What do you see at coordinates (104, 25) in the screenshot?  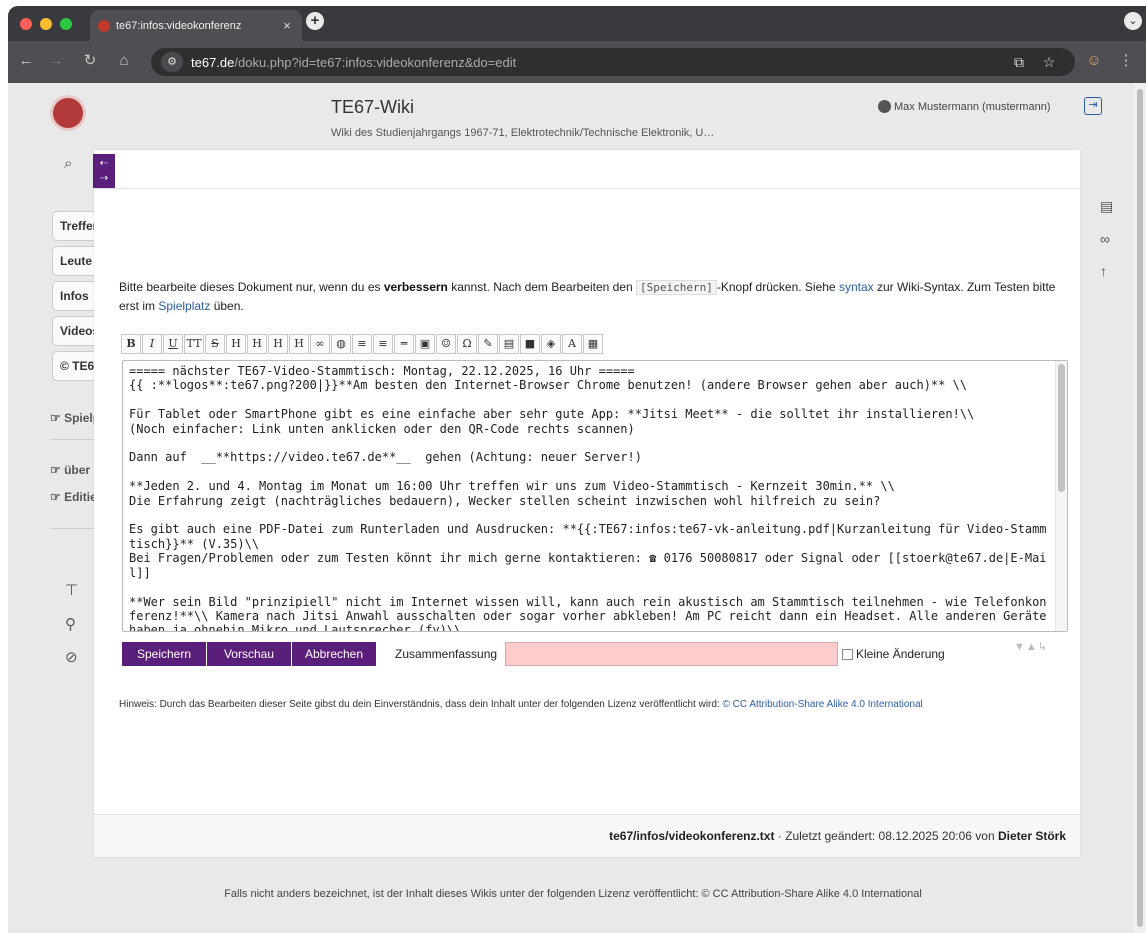 I see `favicon-icon` at bounding box center [104, 25].